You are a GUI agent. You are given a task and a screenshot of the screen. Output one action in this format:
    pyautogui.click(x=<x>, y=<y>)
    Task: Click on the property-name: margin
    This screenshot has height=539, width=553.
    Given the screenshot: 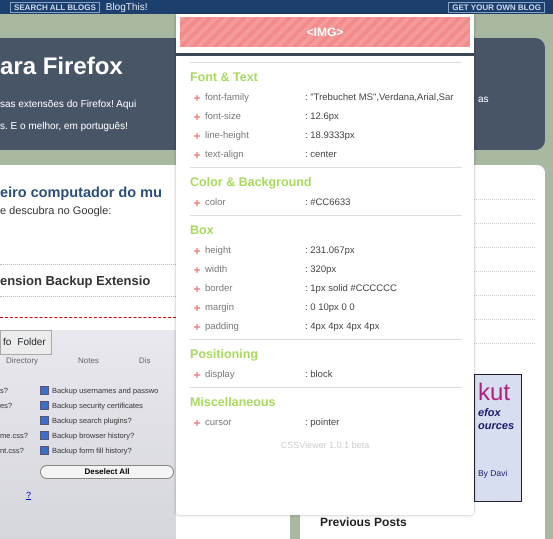 What is the action you would take?
    pyautogui.click(x=220, y=308)
    